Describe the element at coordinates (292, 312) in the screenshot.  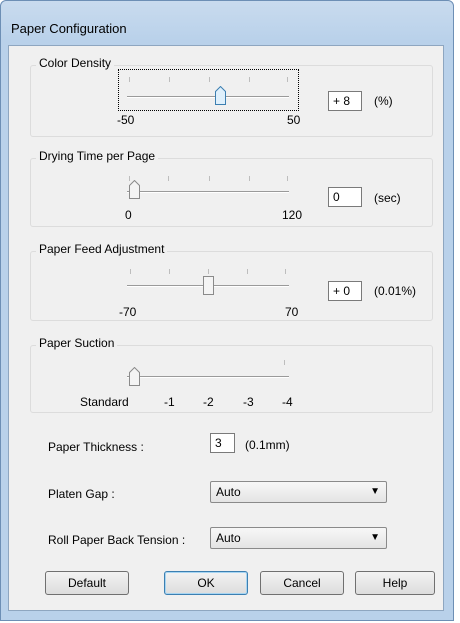
I see `paper-feed-max-label: 70` at that location.